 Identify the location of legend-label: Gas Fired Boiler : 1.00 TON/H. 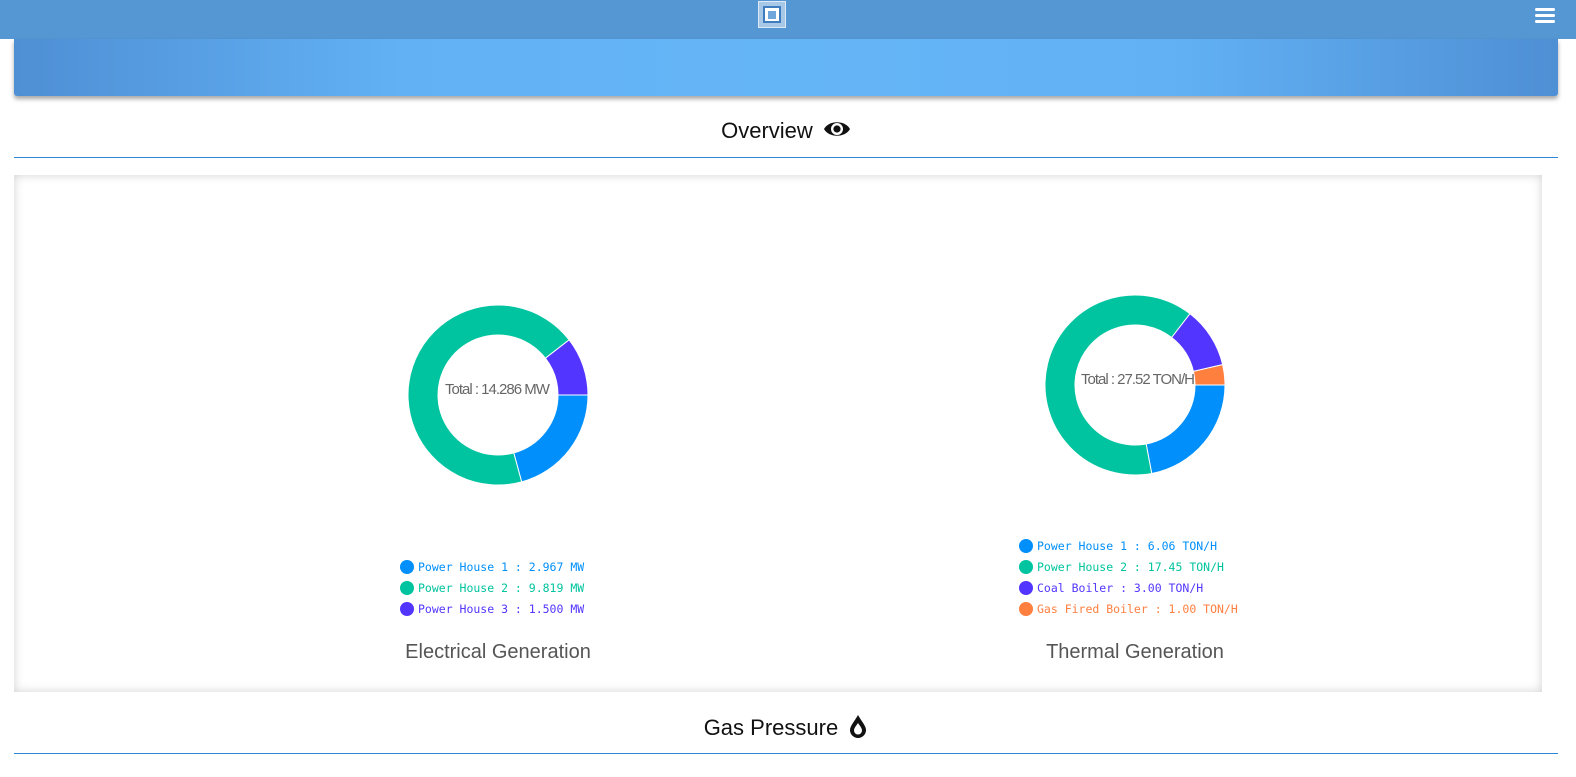
(1137, 608).